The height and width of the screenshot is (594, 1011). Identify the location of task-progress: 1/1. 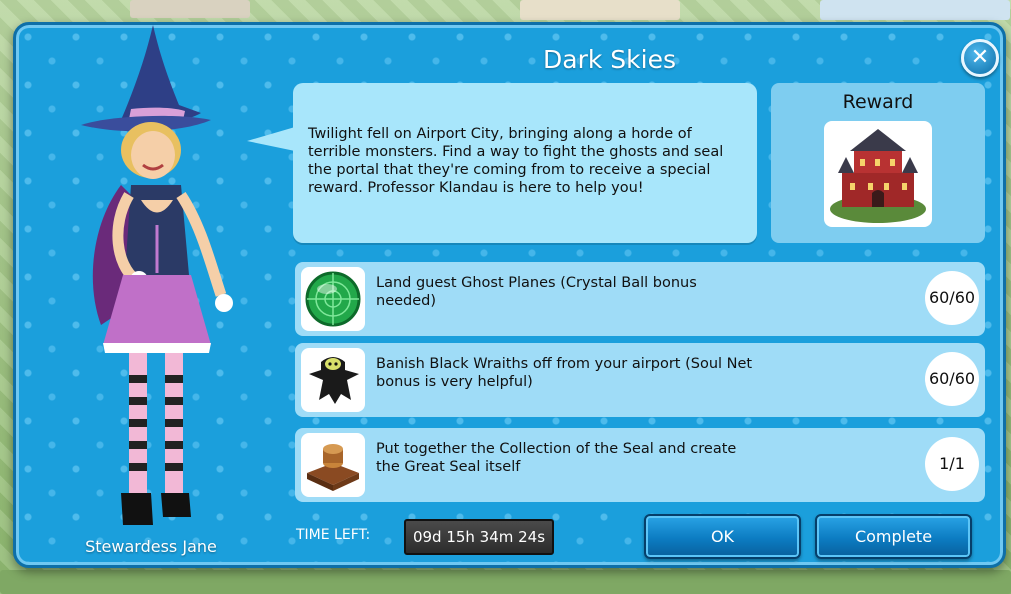
(952, 464).